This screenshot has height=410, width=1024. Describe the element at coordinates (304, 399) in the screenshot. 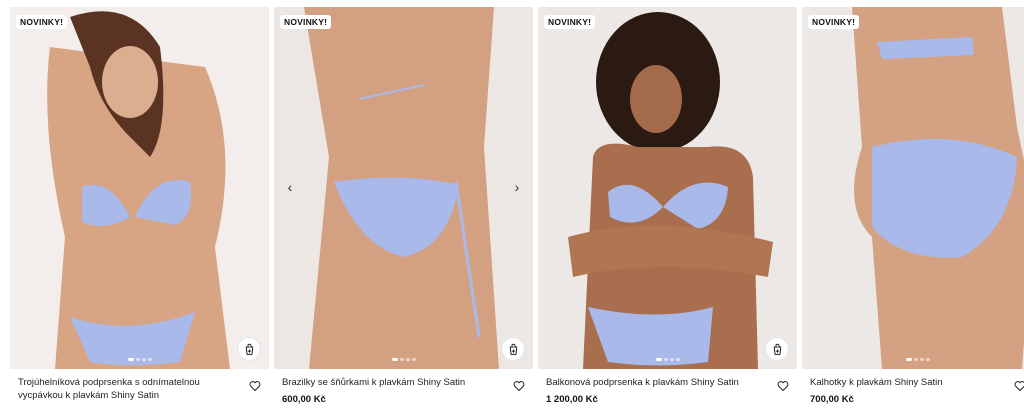

I see `product-price: 600,00 Kč` at that location.